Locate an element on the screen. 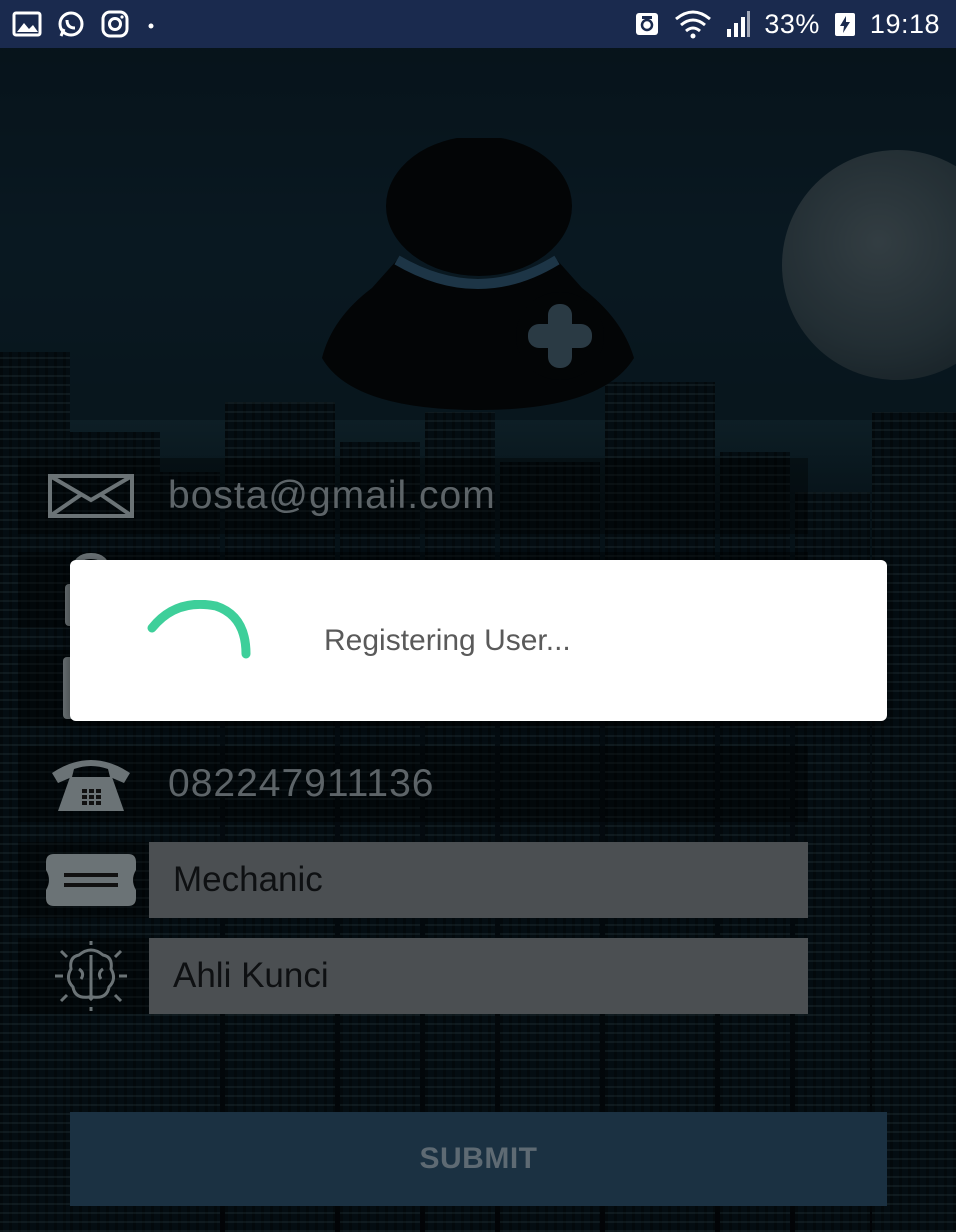 This screenshot has height=1232, width=956. skill-value: Ahli Kunci is located at coordinates (251, 975).